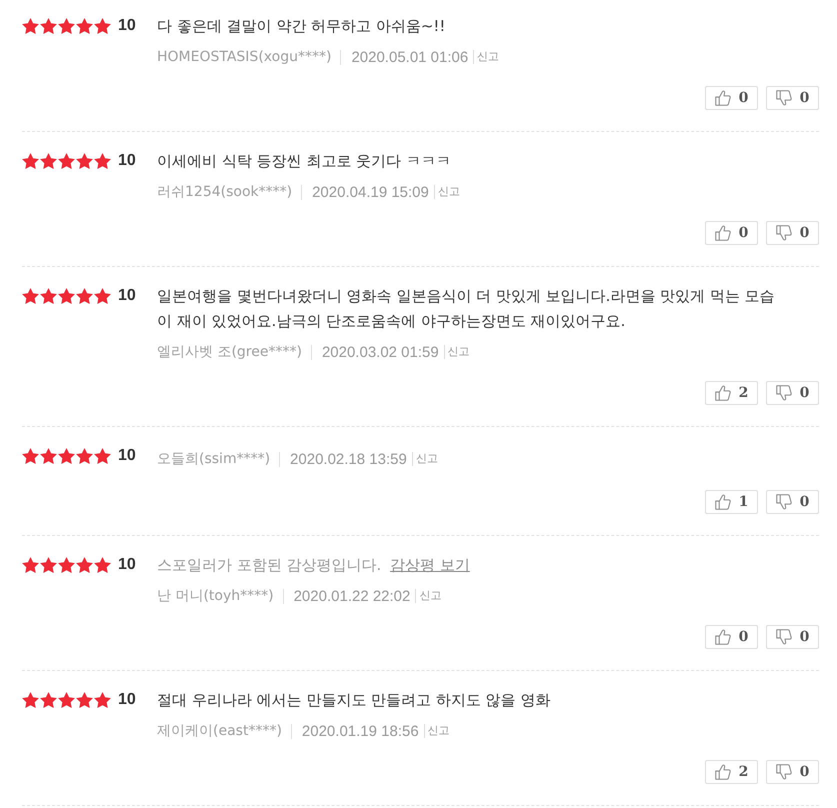 The height and width of the screenshot is (808, 837). What do you see at coordinates (304, 161) in the screenshot?
I see `review-text: 이세에비 식탁 등장씬 최고로 웃기다 ㅋㅋㅋ` at bounding box center [304, 161].